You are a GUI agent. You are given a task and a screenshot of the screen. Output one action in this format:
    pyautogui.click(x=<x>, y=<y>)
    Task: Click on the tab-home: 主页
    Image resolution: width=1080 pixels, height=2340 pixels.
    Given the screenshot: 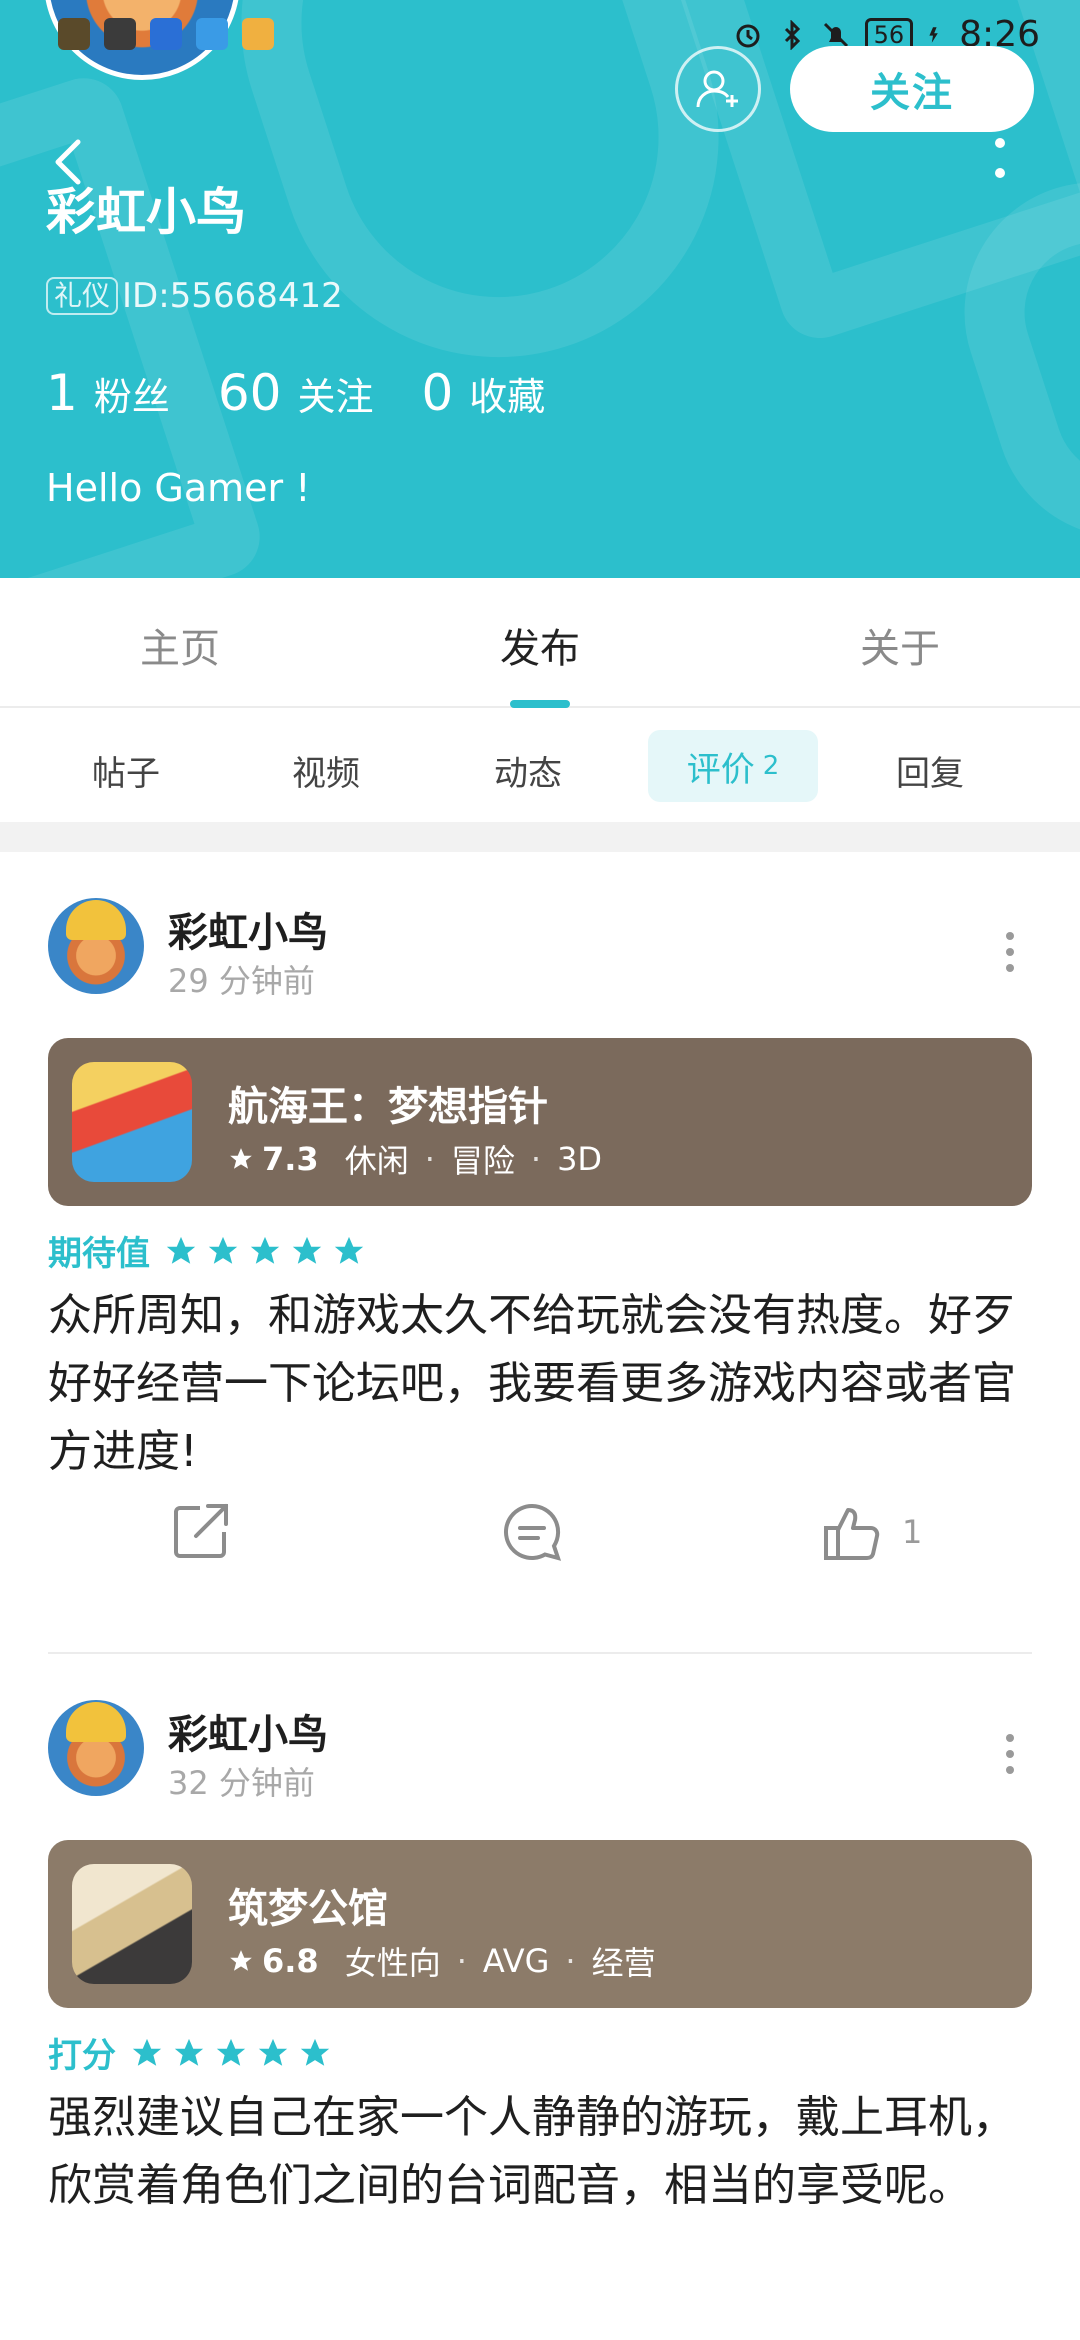 What is the action you would take?
    pyautogui.click(x=180, y=645)
    